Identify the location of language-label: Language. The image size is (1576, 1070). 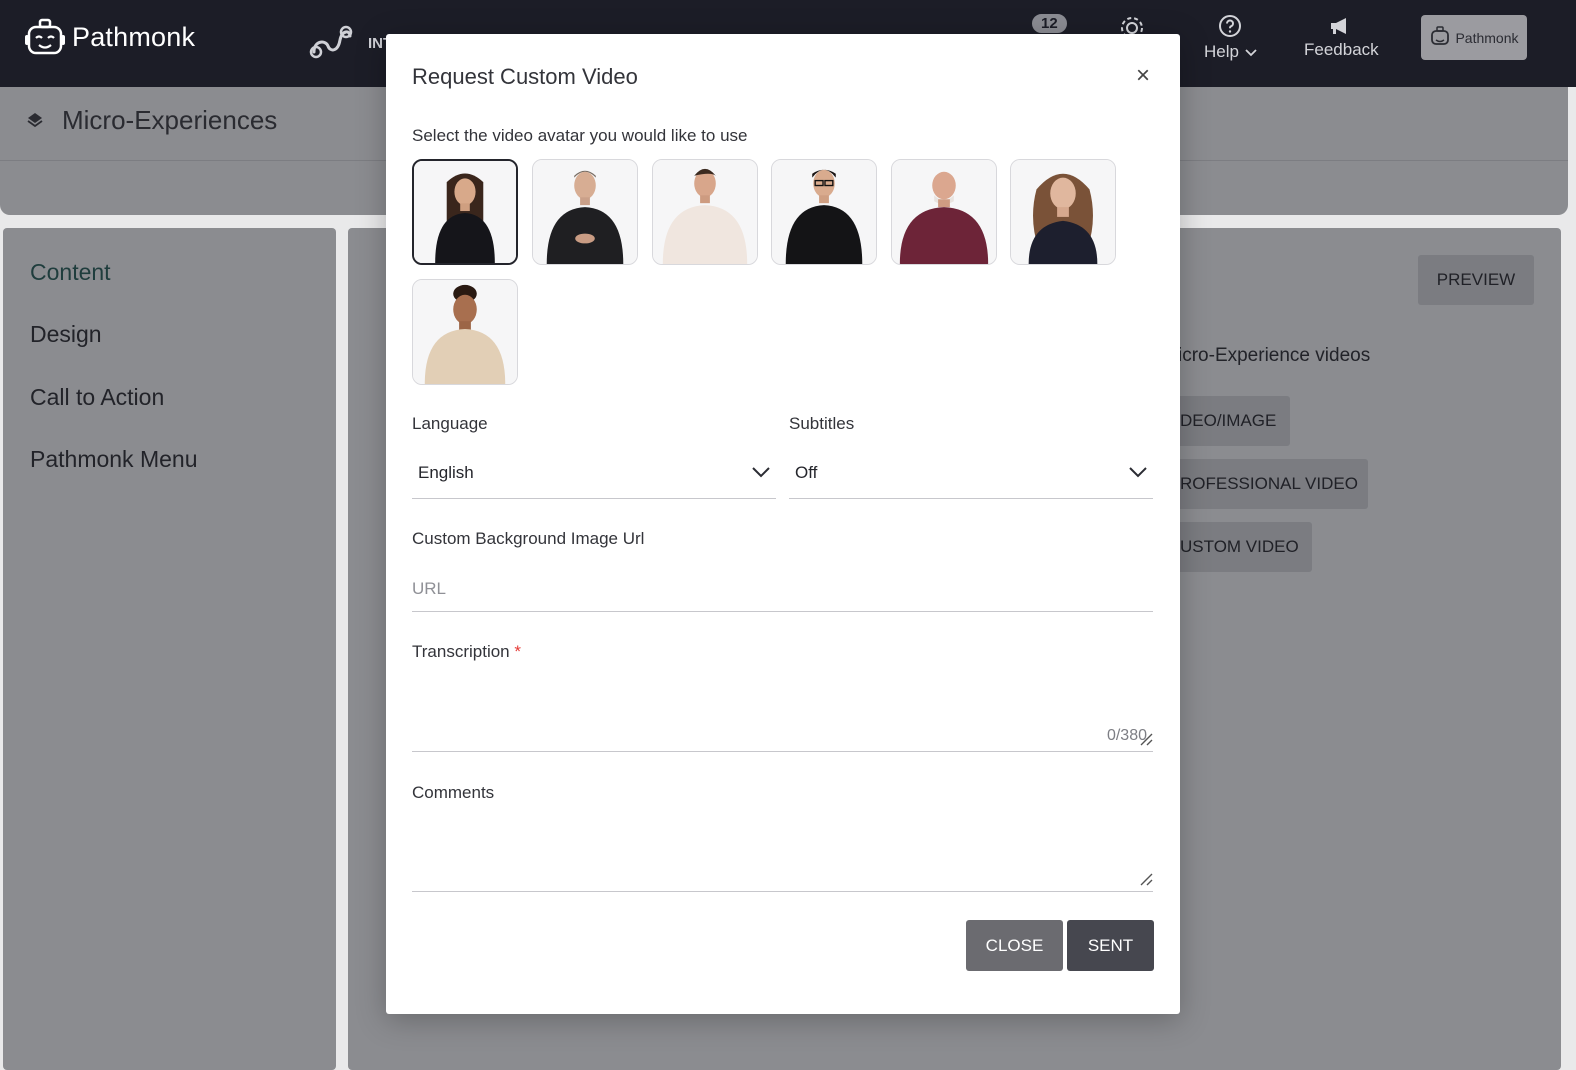
(450, 423).